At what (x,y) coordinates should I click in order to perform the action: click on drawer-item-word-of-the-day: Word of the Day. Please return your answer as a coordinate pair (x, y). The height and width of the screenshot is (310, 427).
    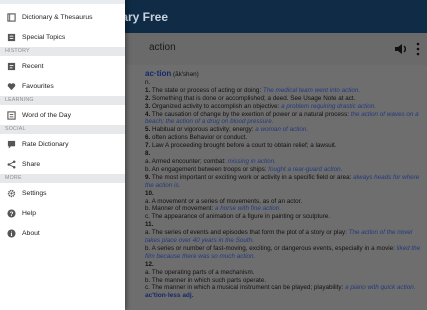
    Looking at the image, I should click on (62, 115).